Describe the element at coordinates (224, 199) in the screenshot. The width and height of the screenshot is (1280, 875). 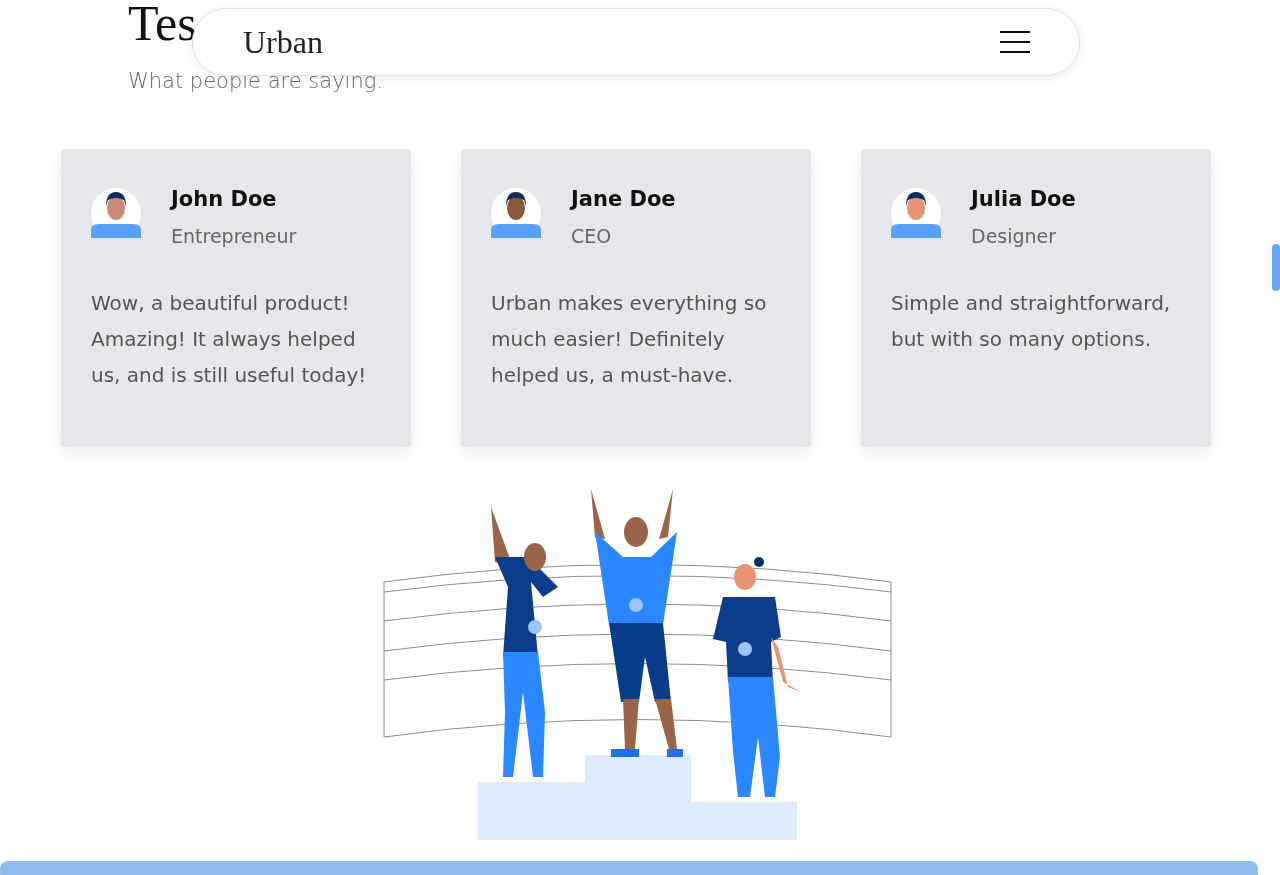
I see `person-name: John Doe` at that location.